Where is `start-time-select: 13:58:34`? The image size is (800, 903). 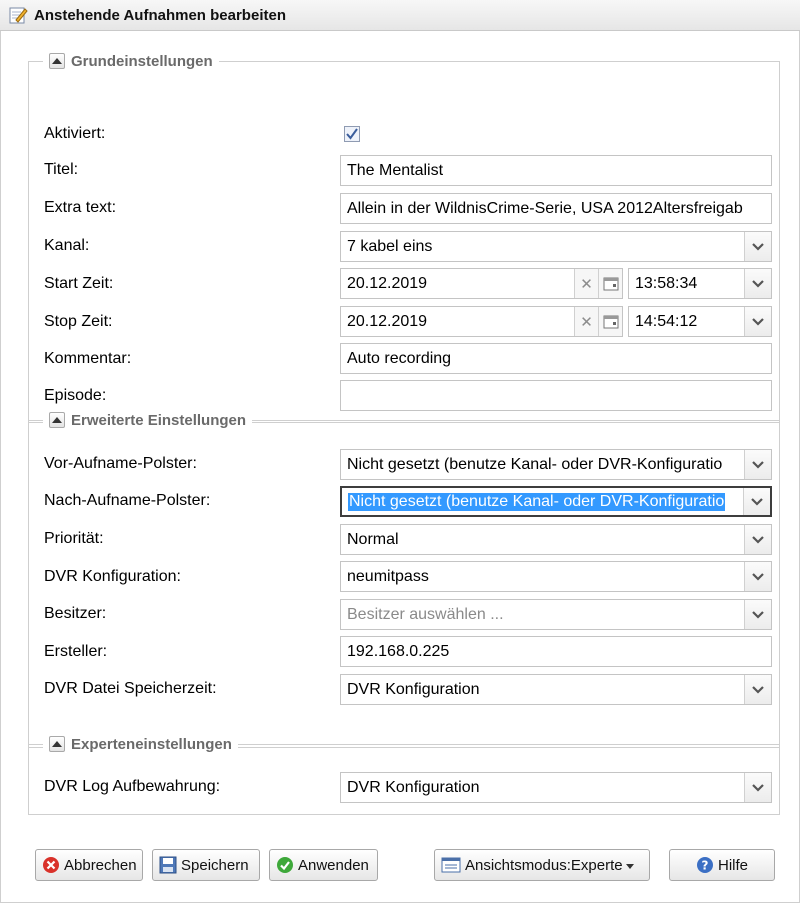 start-time-select: 13:58:34 is located at coordinates (700, 283).